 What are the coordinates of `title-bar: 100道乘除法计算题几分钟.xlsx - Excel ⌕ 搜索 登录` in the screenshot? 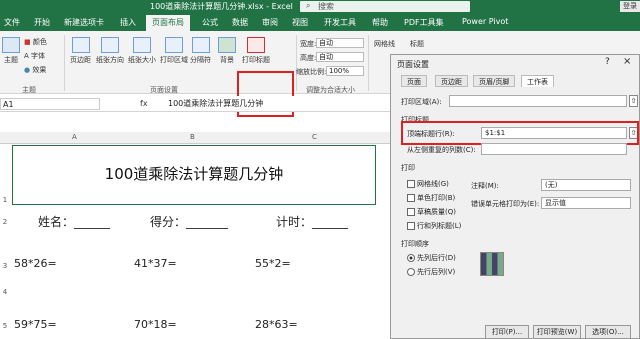 It's located at (320, 7).